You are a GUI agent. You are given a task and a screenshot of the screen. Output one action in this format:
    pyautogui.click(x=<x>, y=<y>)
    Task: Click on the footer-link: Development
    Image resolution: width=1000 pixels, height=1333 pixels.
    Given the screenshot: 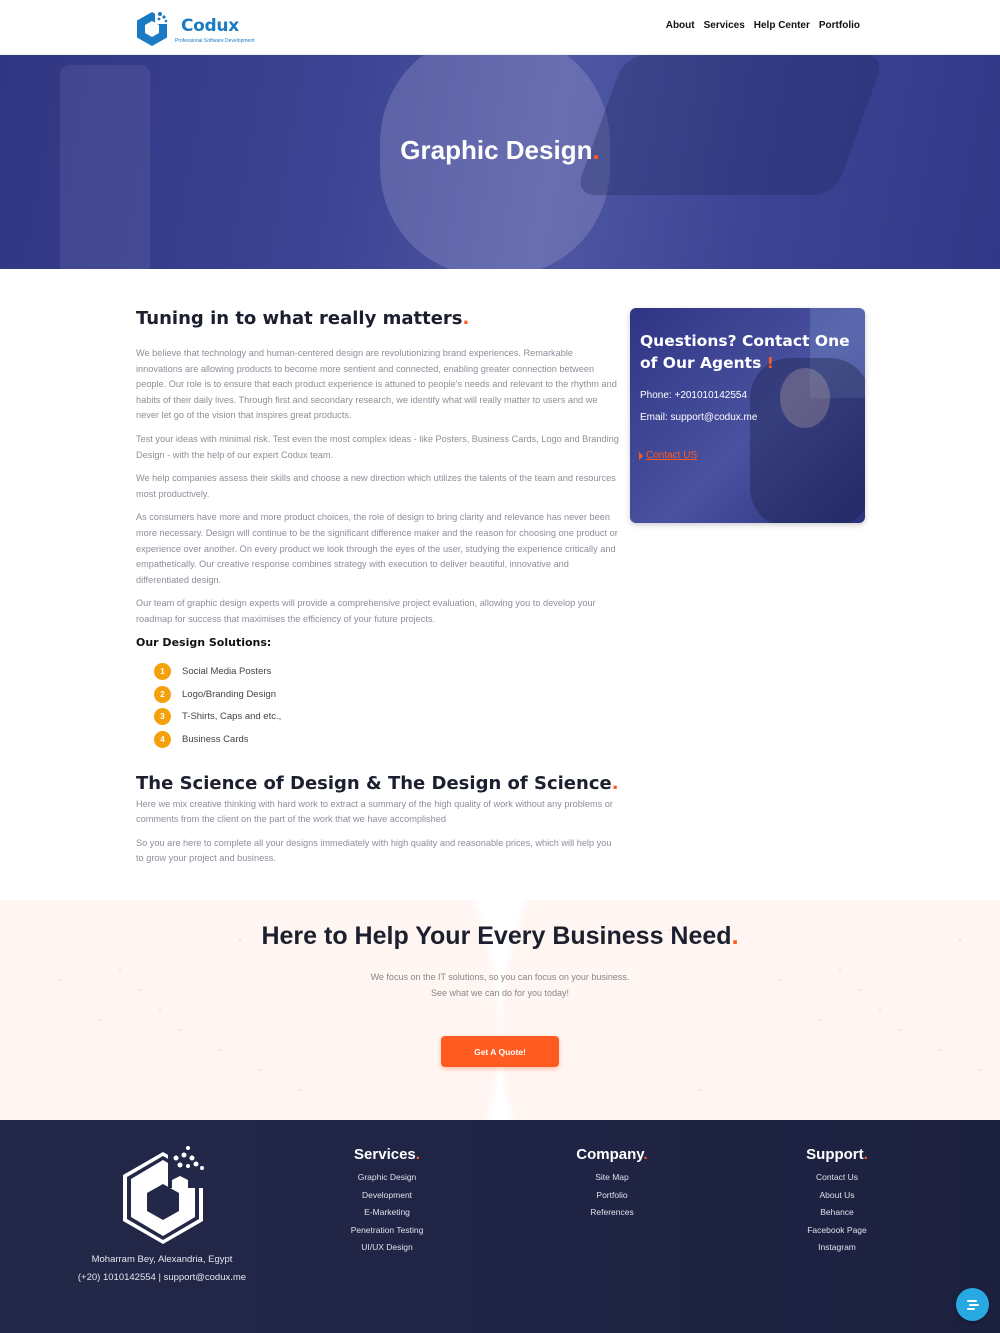 What is the action you would take?
    pyautogui.click(x=387, y=1196)
    